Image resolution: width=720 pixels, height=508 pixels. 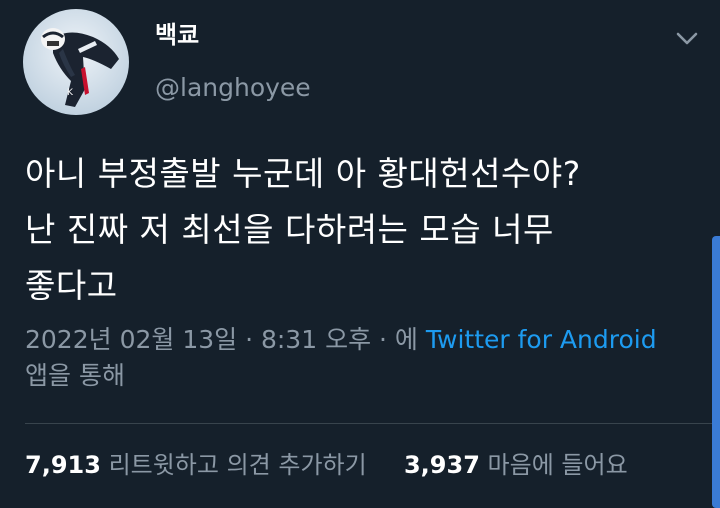 What do you see at coordinates (75, 375) in the screenshot?
I see `tweet-source-suffix: 앱을 통해` at bounding box center [75, 375].